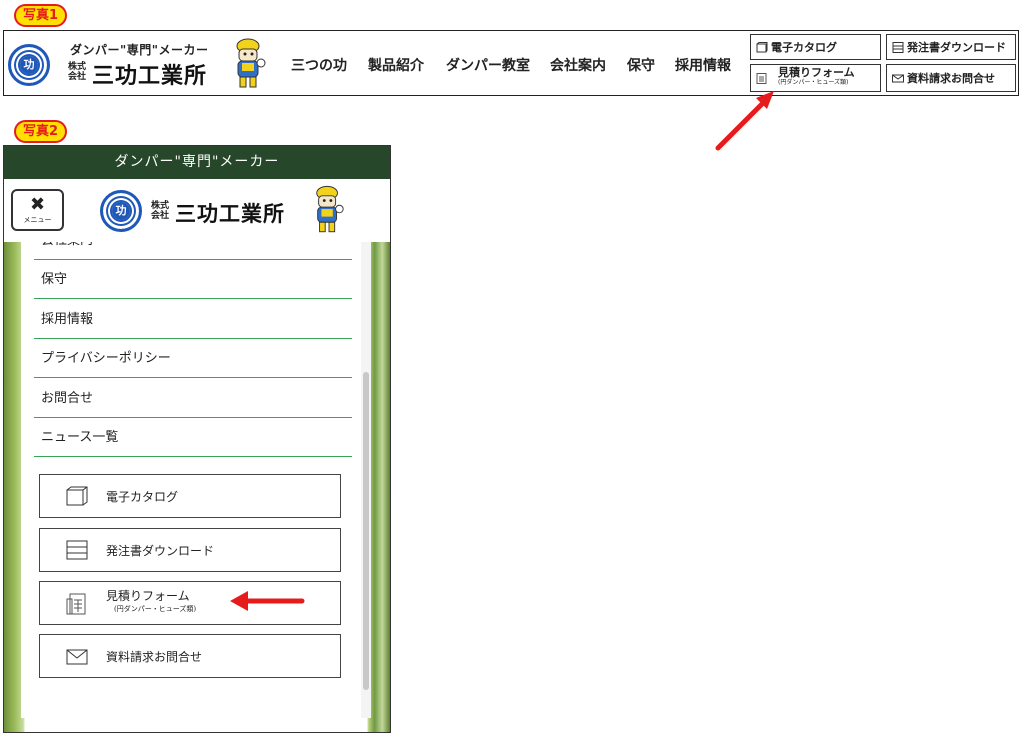 The image size is (1024, 734). What do you see at coordinates (160, 206) in the screenshot?
I see `mobile-kabushiki-line1: 株式` at bounding box center [160, 206].